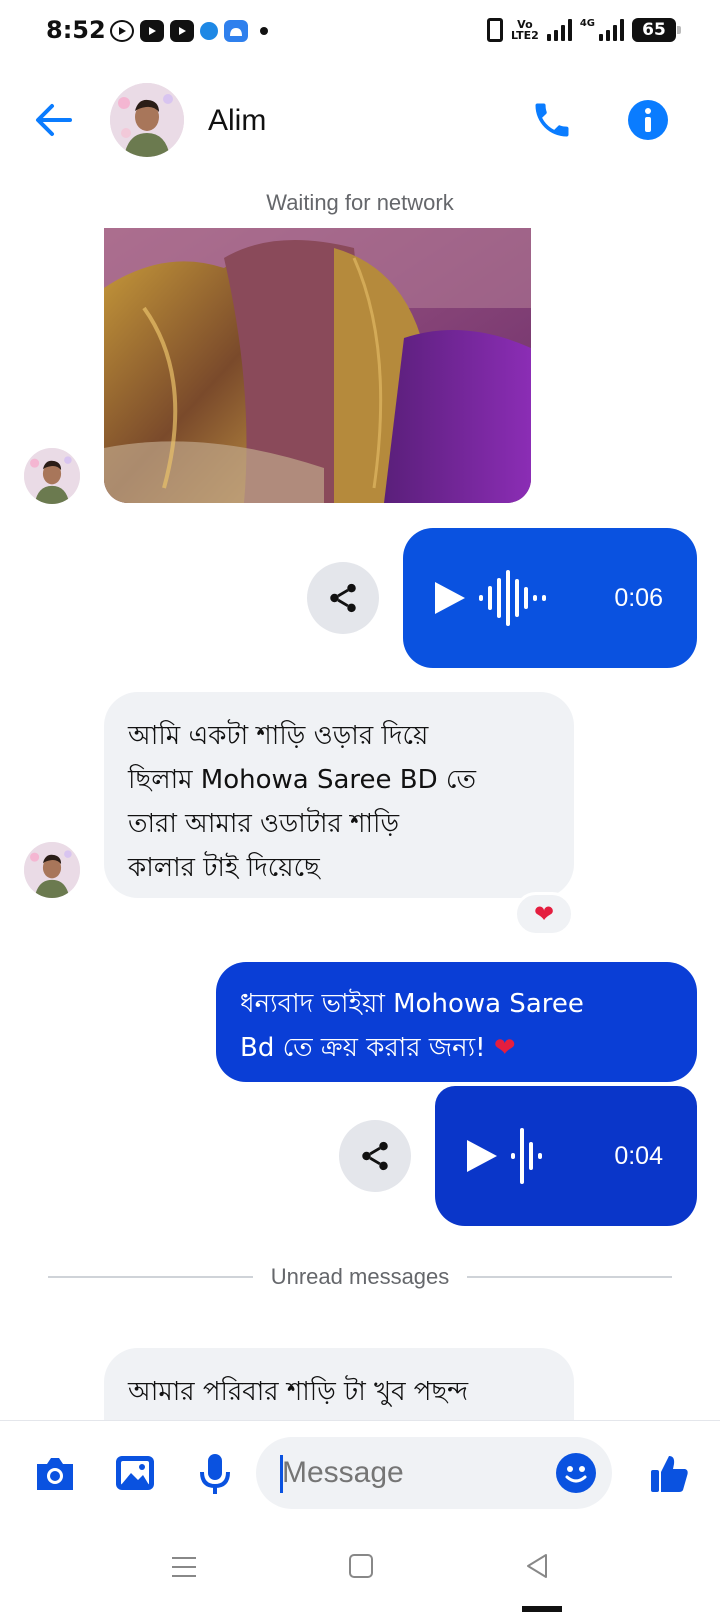 This screenshot has height=1612, width=720. I want to click on network-type: 4G, so click(587, 23).